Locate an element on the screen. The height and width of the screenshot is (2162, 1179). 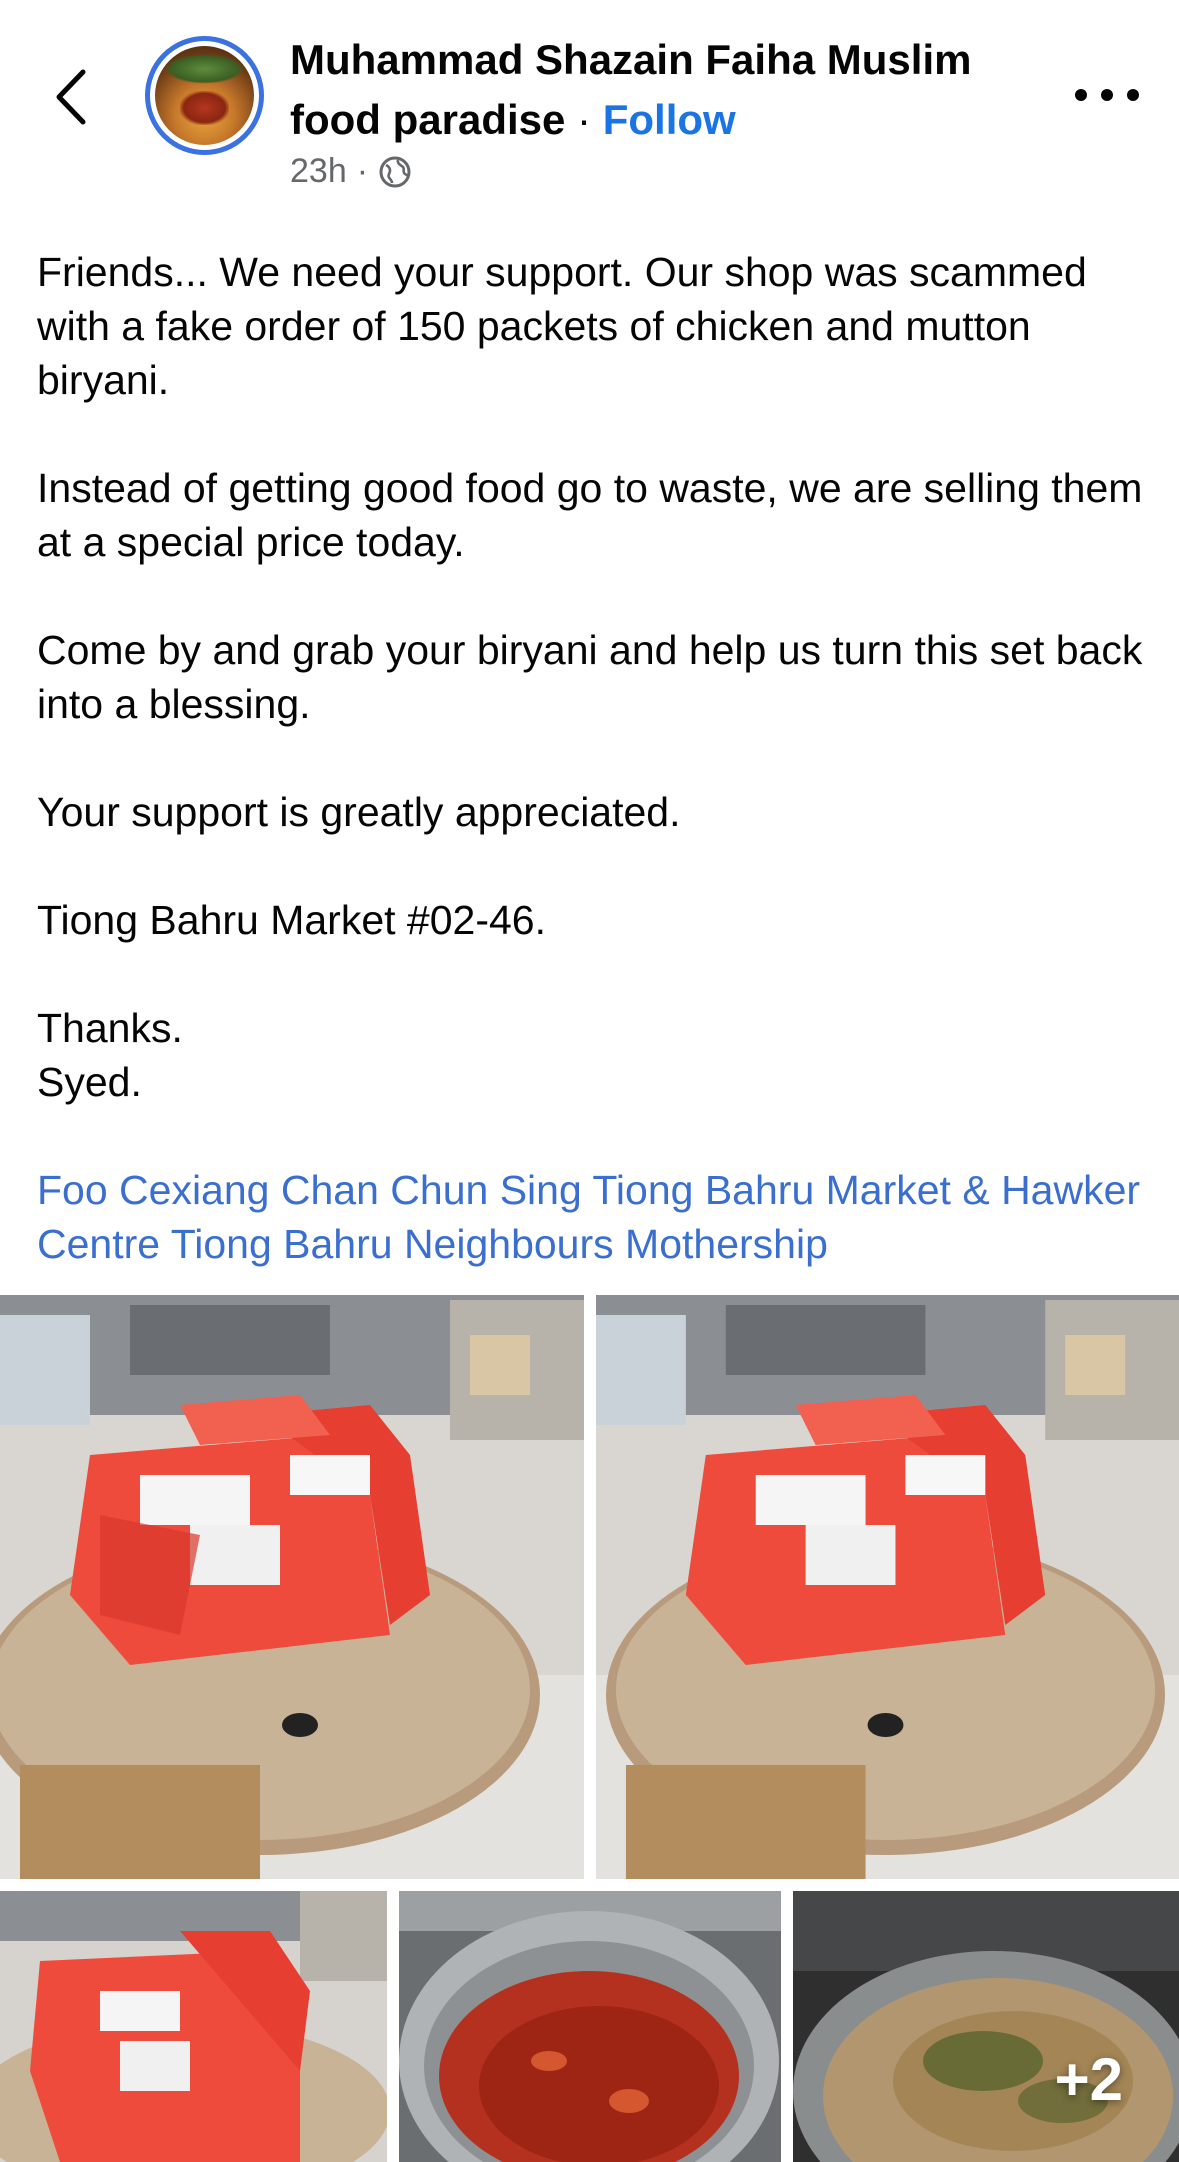
post-paragraph: Thanks. Syed. is located at coordinates (110, 1055).